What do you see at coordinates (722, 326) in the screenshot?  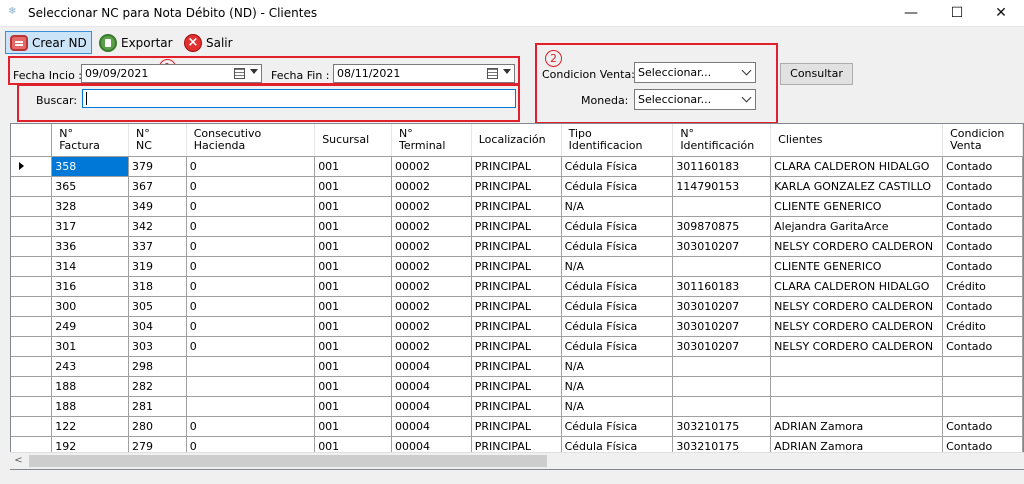 I see `table-cell: 303010207` at bounding box center [722, 326].